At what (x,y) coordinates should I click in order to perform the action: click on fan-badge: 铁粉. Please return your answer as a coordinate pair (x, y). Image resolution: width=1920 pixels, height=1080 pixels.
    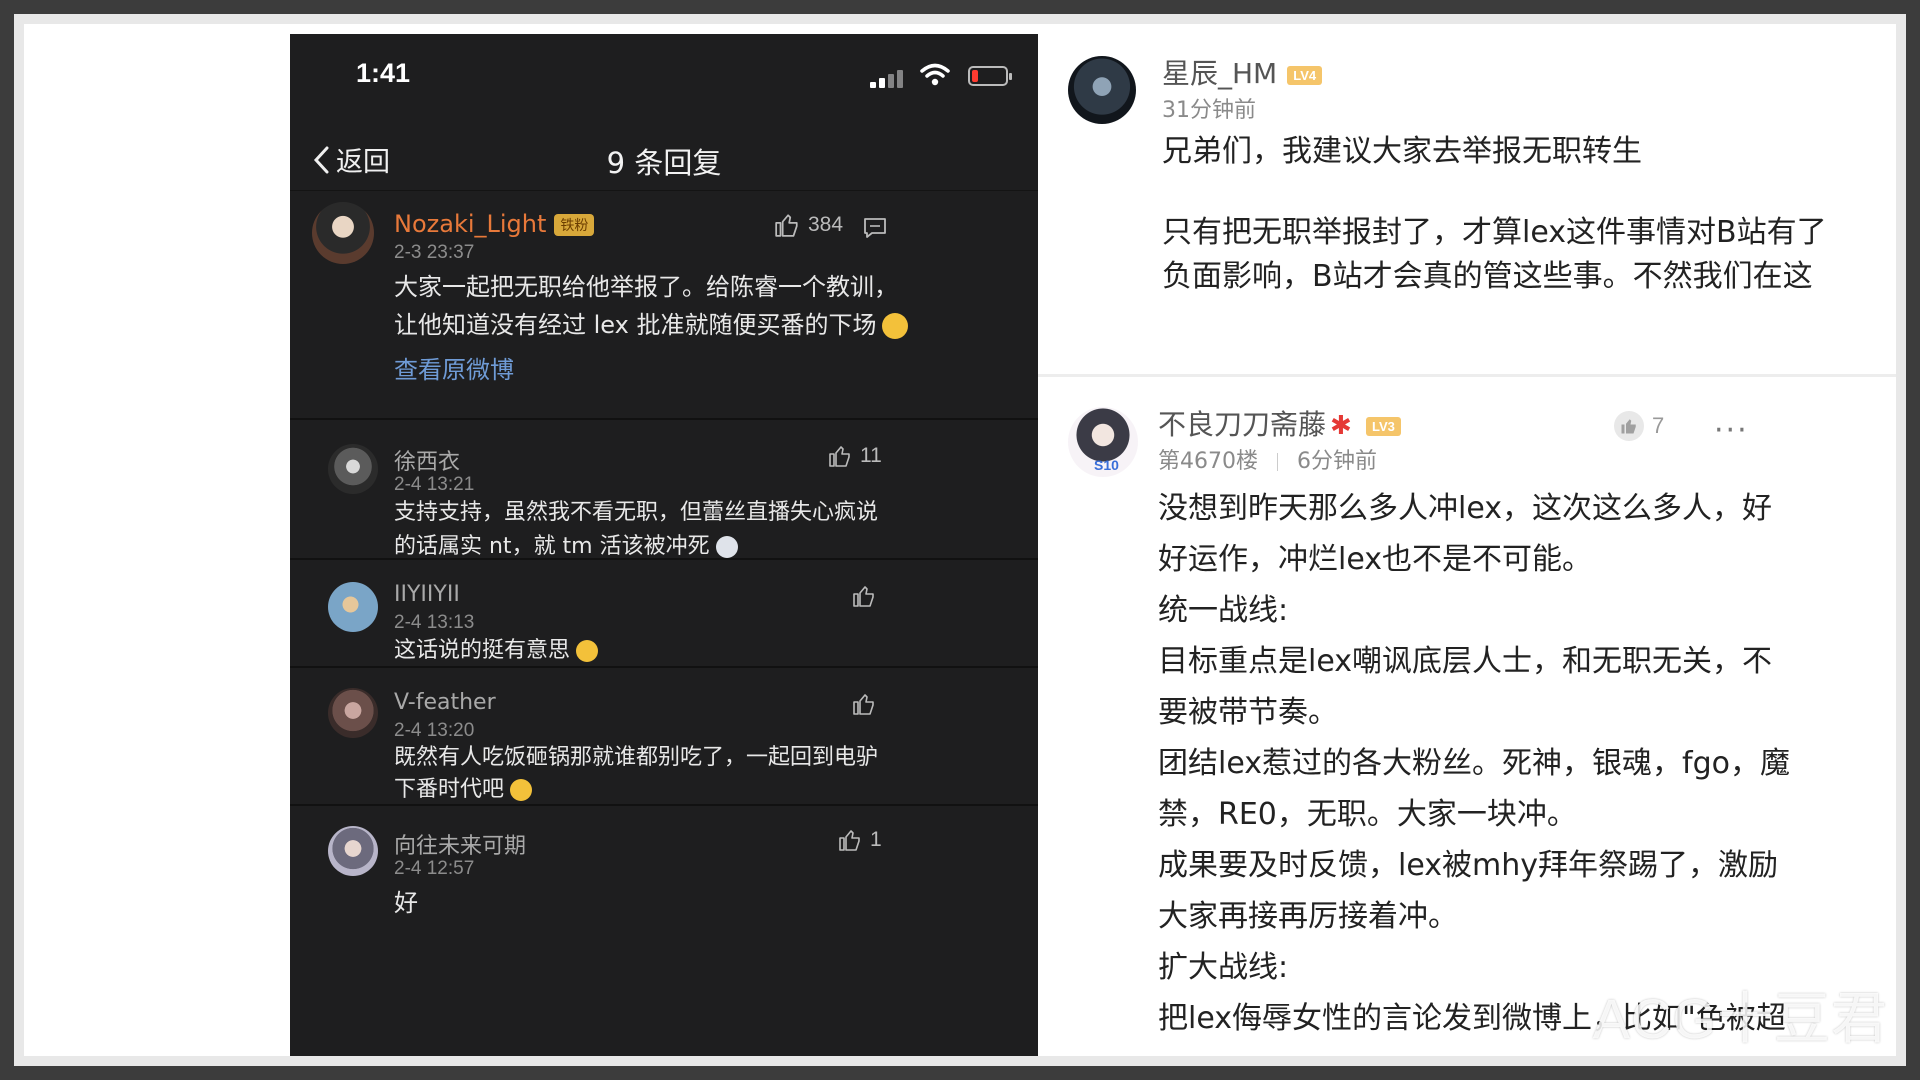
    Looking at the image, I should click on (574, 225).